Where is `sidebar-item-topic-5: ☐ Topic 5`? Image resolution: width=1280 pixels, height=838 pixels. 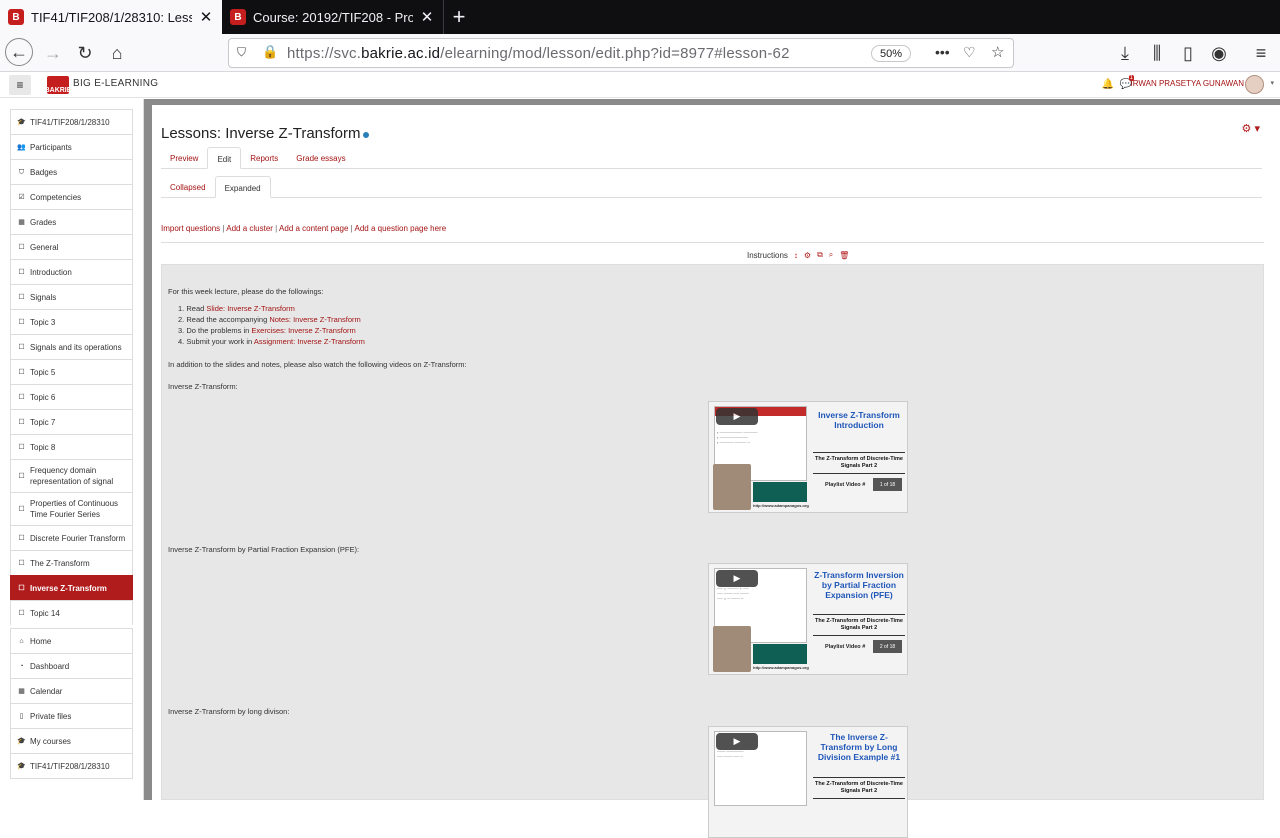
sidebar-item-topic-5: ☐ Topic 5 is located at coordinates (71, 371).